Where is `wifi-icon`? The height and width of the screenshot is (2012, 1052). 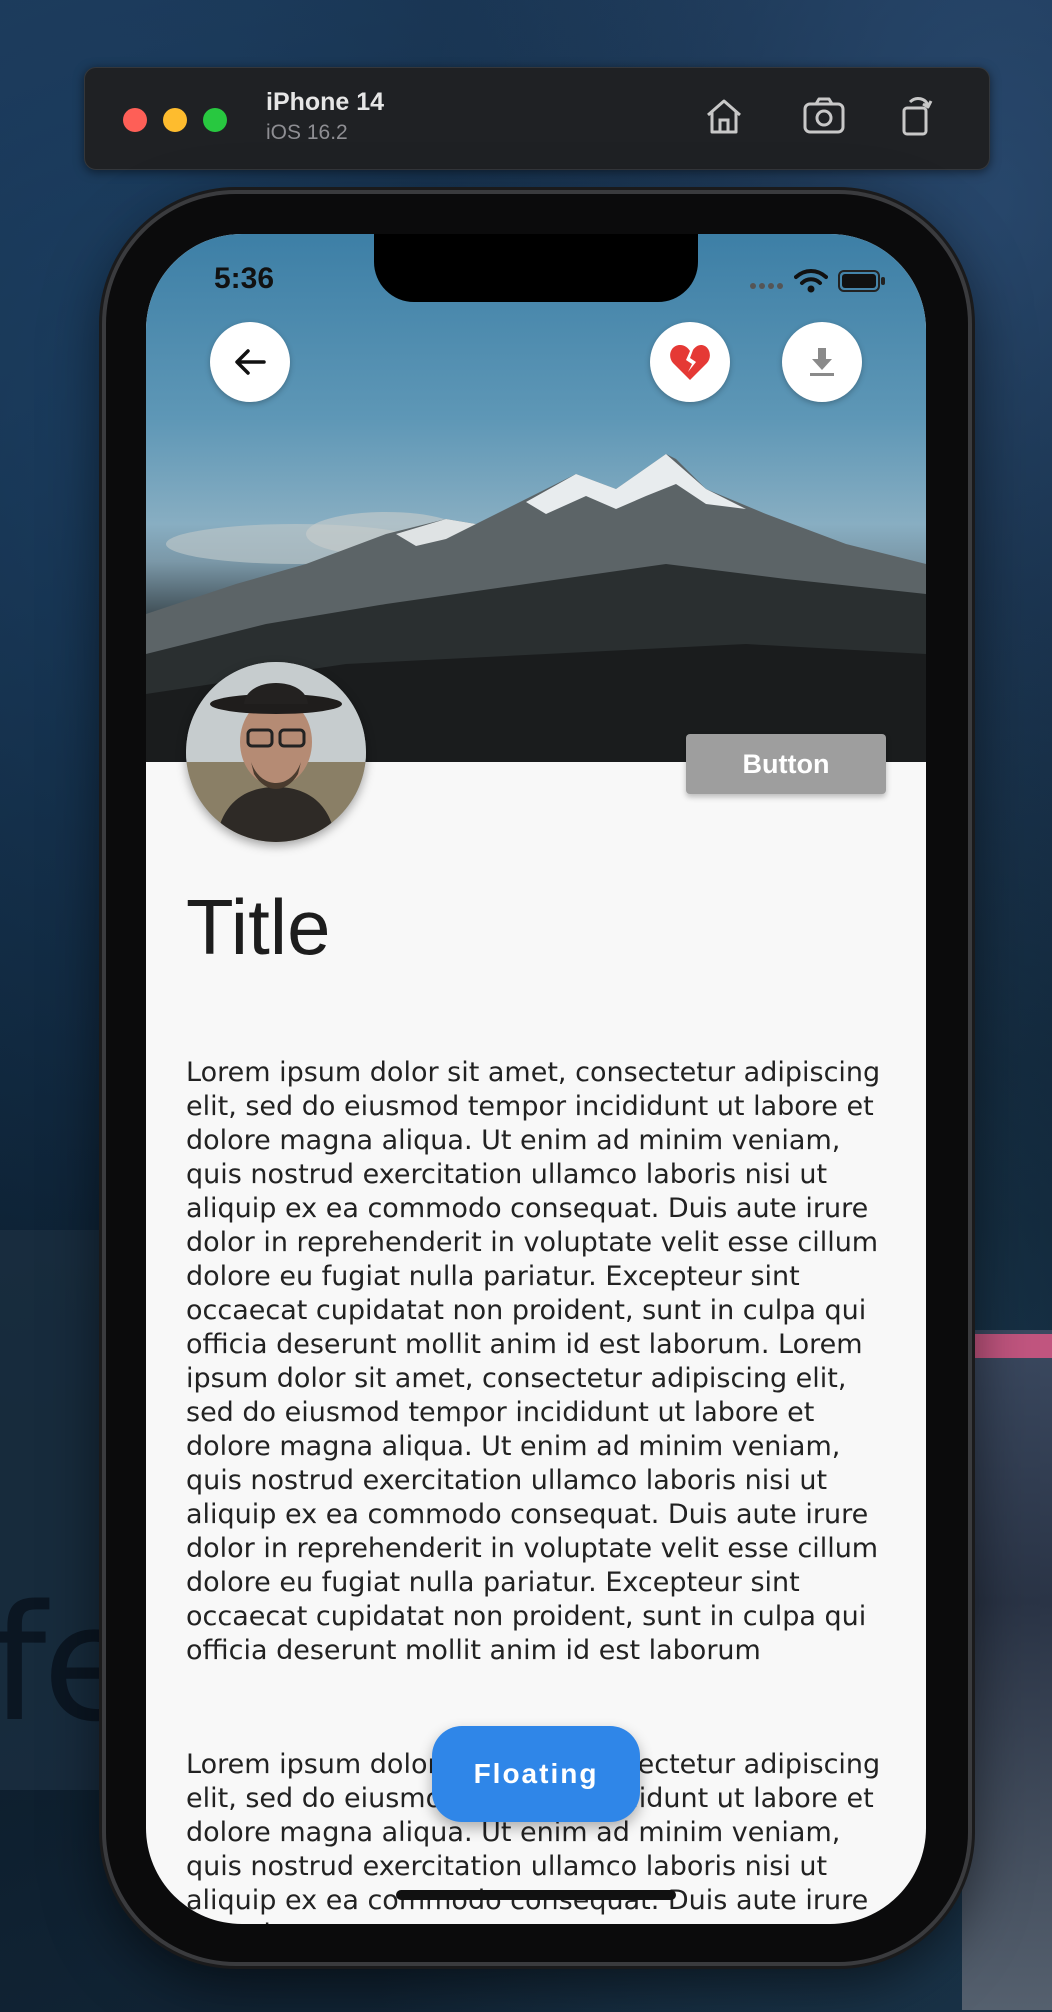 wifi-icon is located at coordinates (811, 281).